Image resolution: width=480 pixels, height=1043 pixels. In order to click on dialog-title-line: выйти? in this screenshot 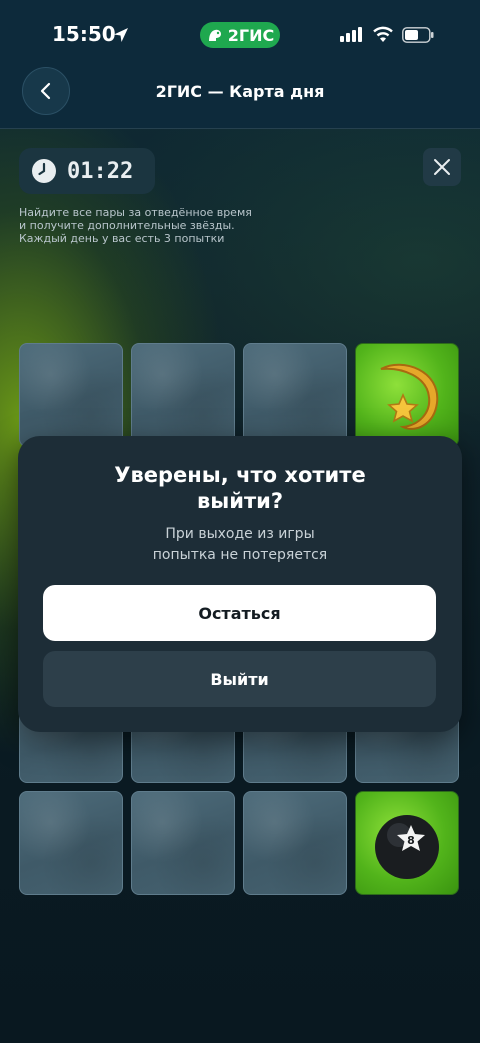, I will do `click(240, 501)`.